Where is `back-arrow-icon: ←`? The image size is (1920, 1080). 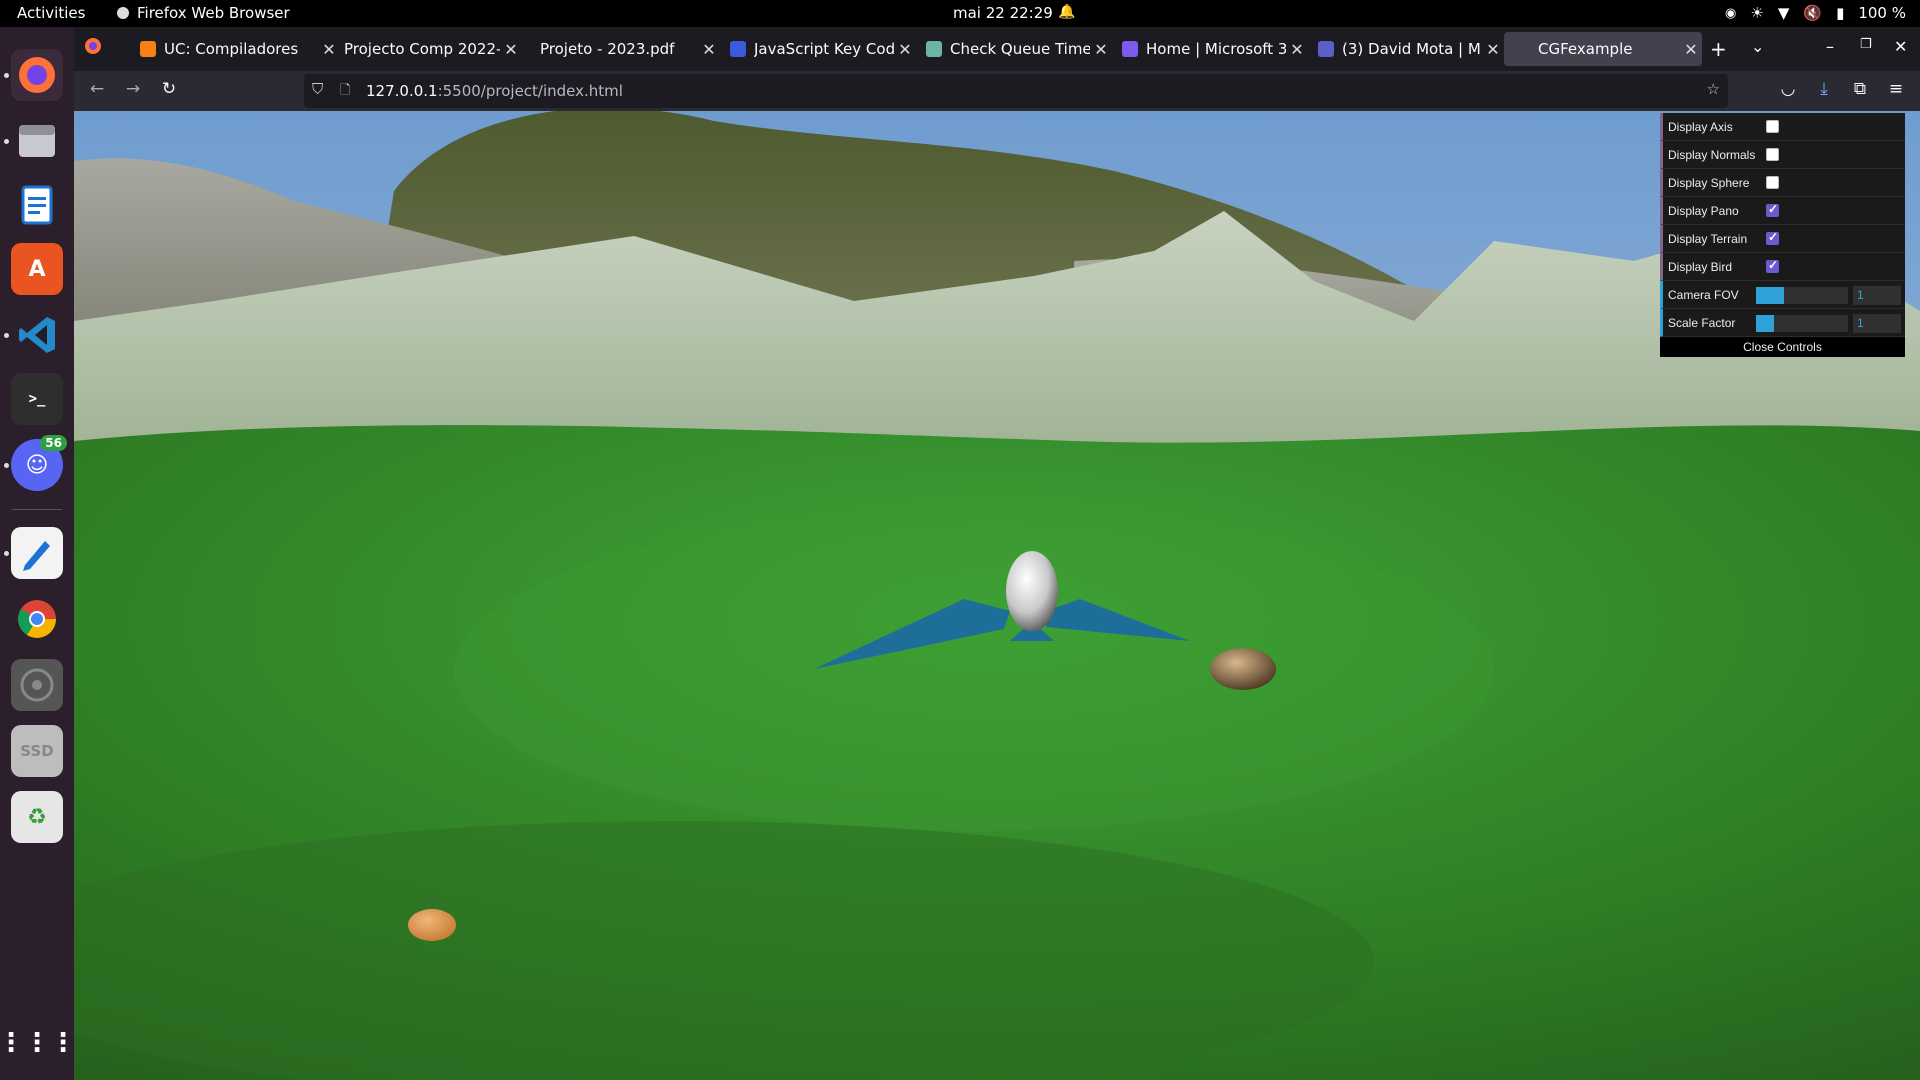 back-arrow-icon: ← is located at coordinates (97, 89).